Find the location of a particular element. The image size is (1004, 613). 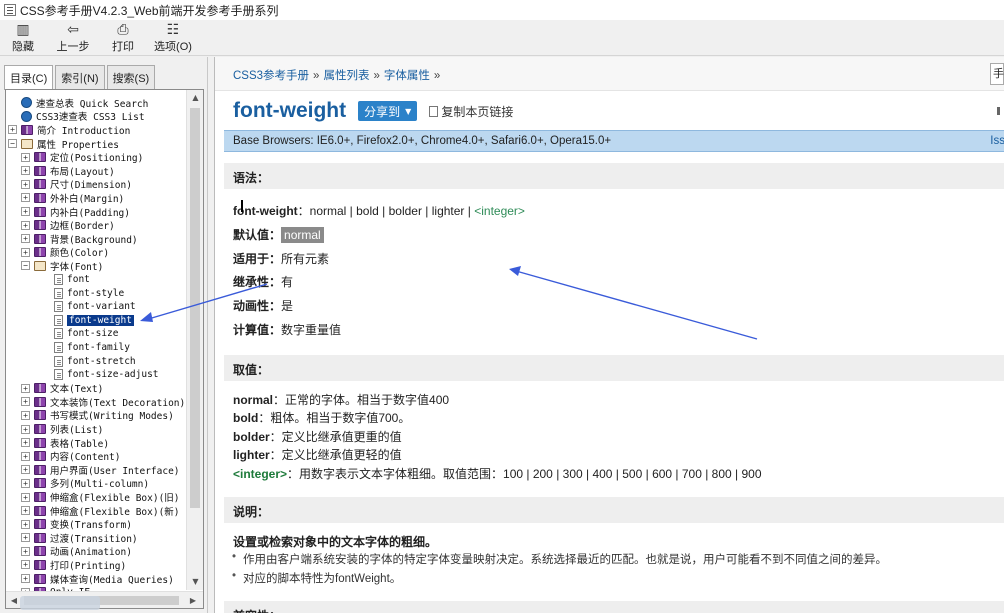

tree-item-css3-list: CSS3速查表 CSS3 List is located at coordinates (97, 116).